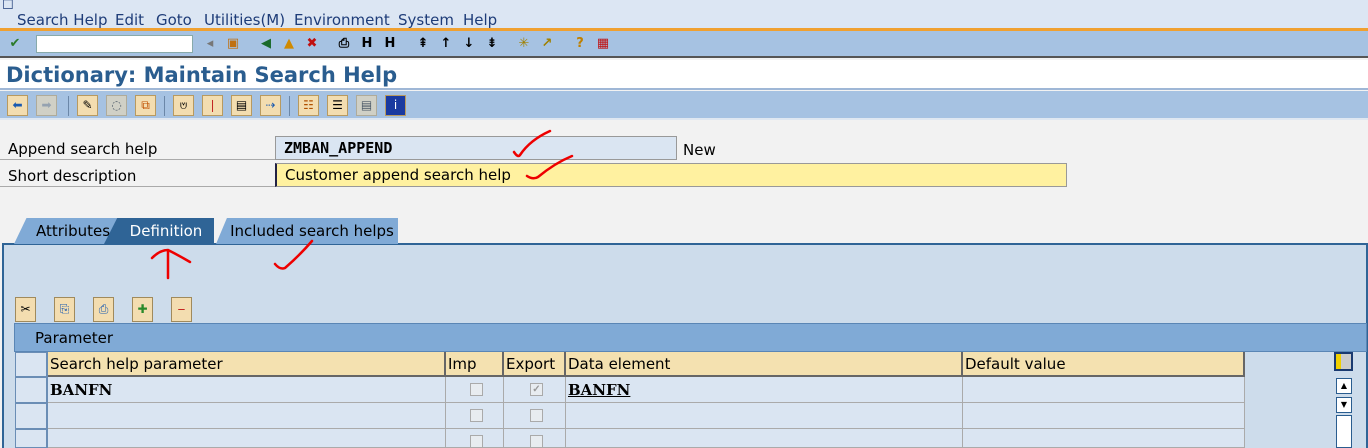 The image size is (1368, 448). I want to click on export-checkbox: ✓, so click(536, 389).